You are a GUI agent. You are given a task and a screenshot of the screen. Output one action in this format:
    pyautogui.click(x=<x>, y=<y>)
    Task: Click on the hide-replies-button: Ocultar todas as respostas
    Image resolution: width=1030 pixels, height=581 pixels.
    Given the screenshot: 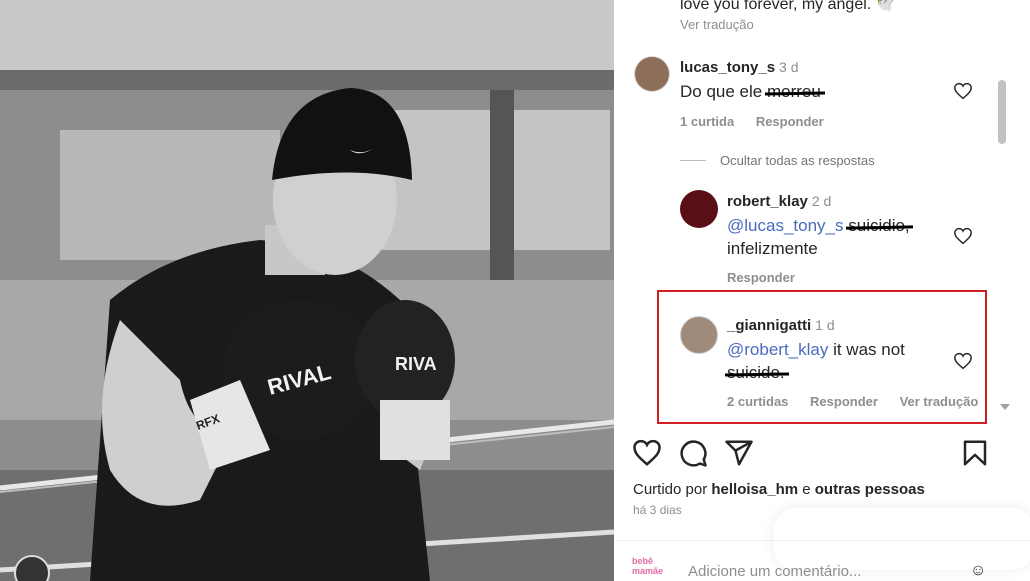 What is the action you would take?
    pyautogui.click(x=797, y=160)
    